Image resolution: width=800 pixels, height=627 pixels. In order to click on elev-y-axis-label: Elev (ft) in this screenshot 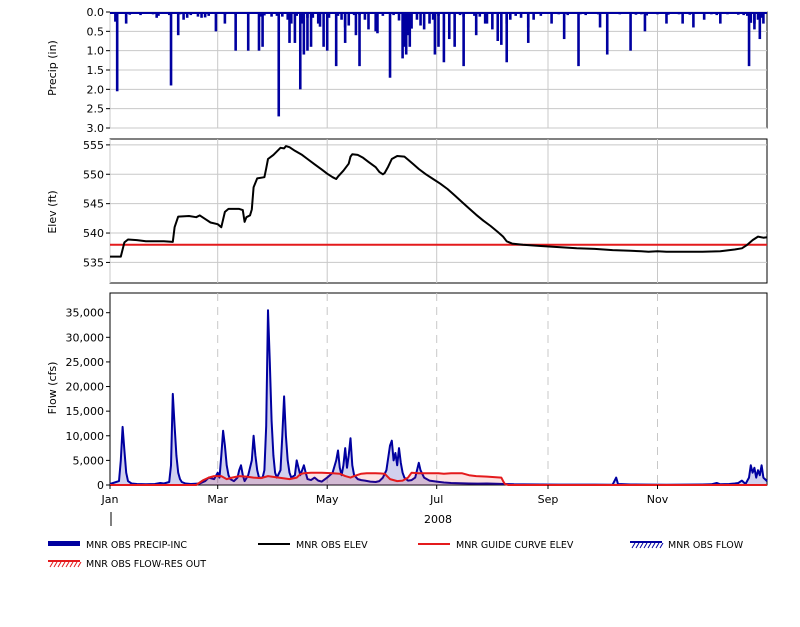, I will do `click(52, 211)`.